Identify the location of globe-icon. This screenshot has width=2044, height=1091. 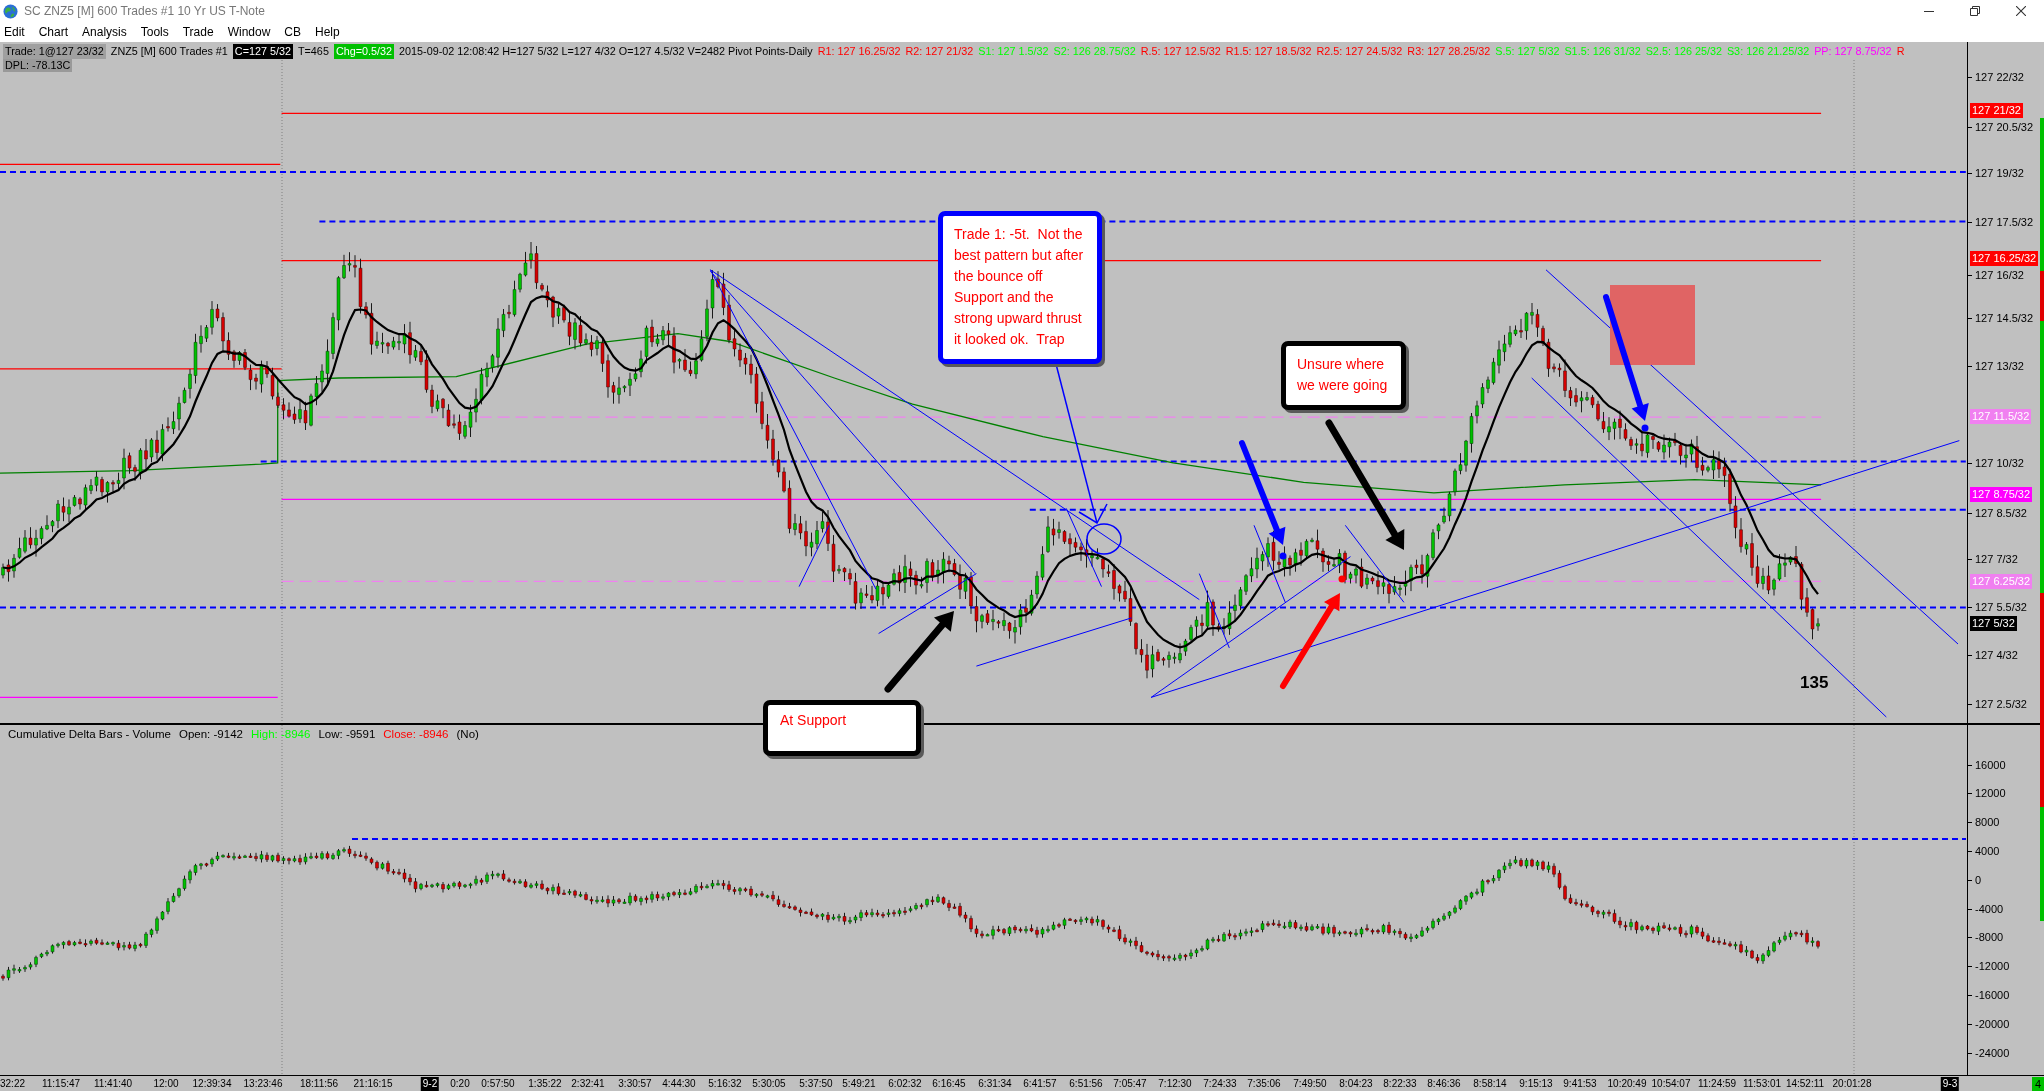
(10, 11).